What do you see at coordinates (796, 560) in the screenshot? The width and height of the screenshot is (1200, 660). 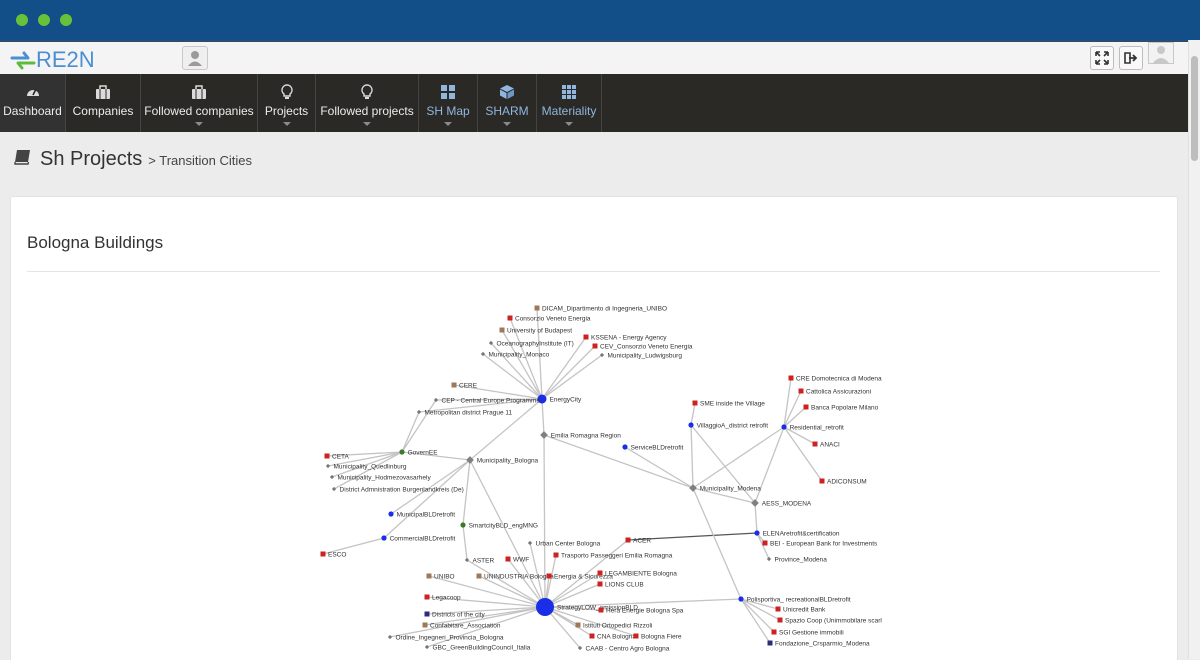 I see `graph-node-province-modena: Province_Modena` at bounding box center [796, 560].